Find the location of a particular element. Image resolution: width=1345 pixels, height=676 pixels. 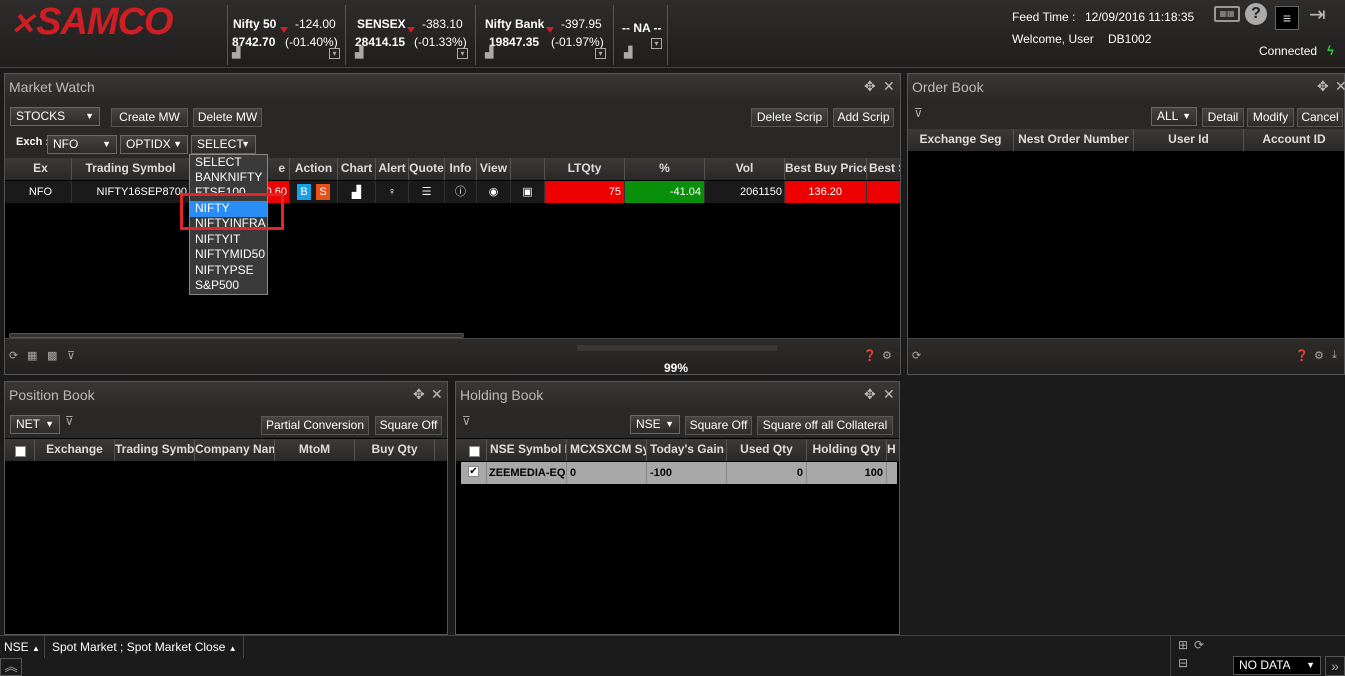

dropdown-icon: ▣ is located at coordinates (528, 192).